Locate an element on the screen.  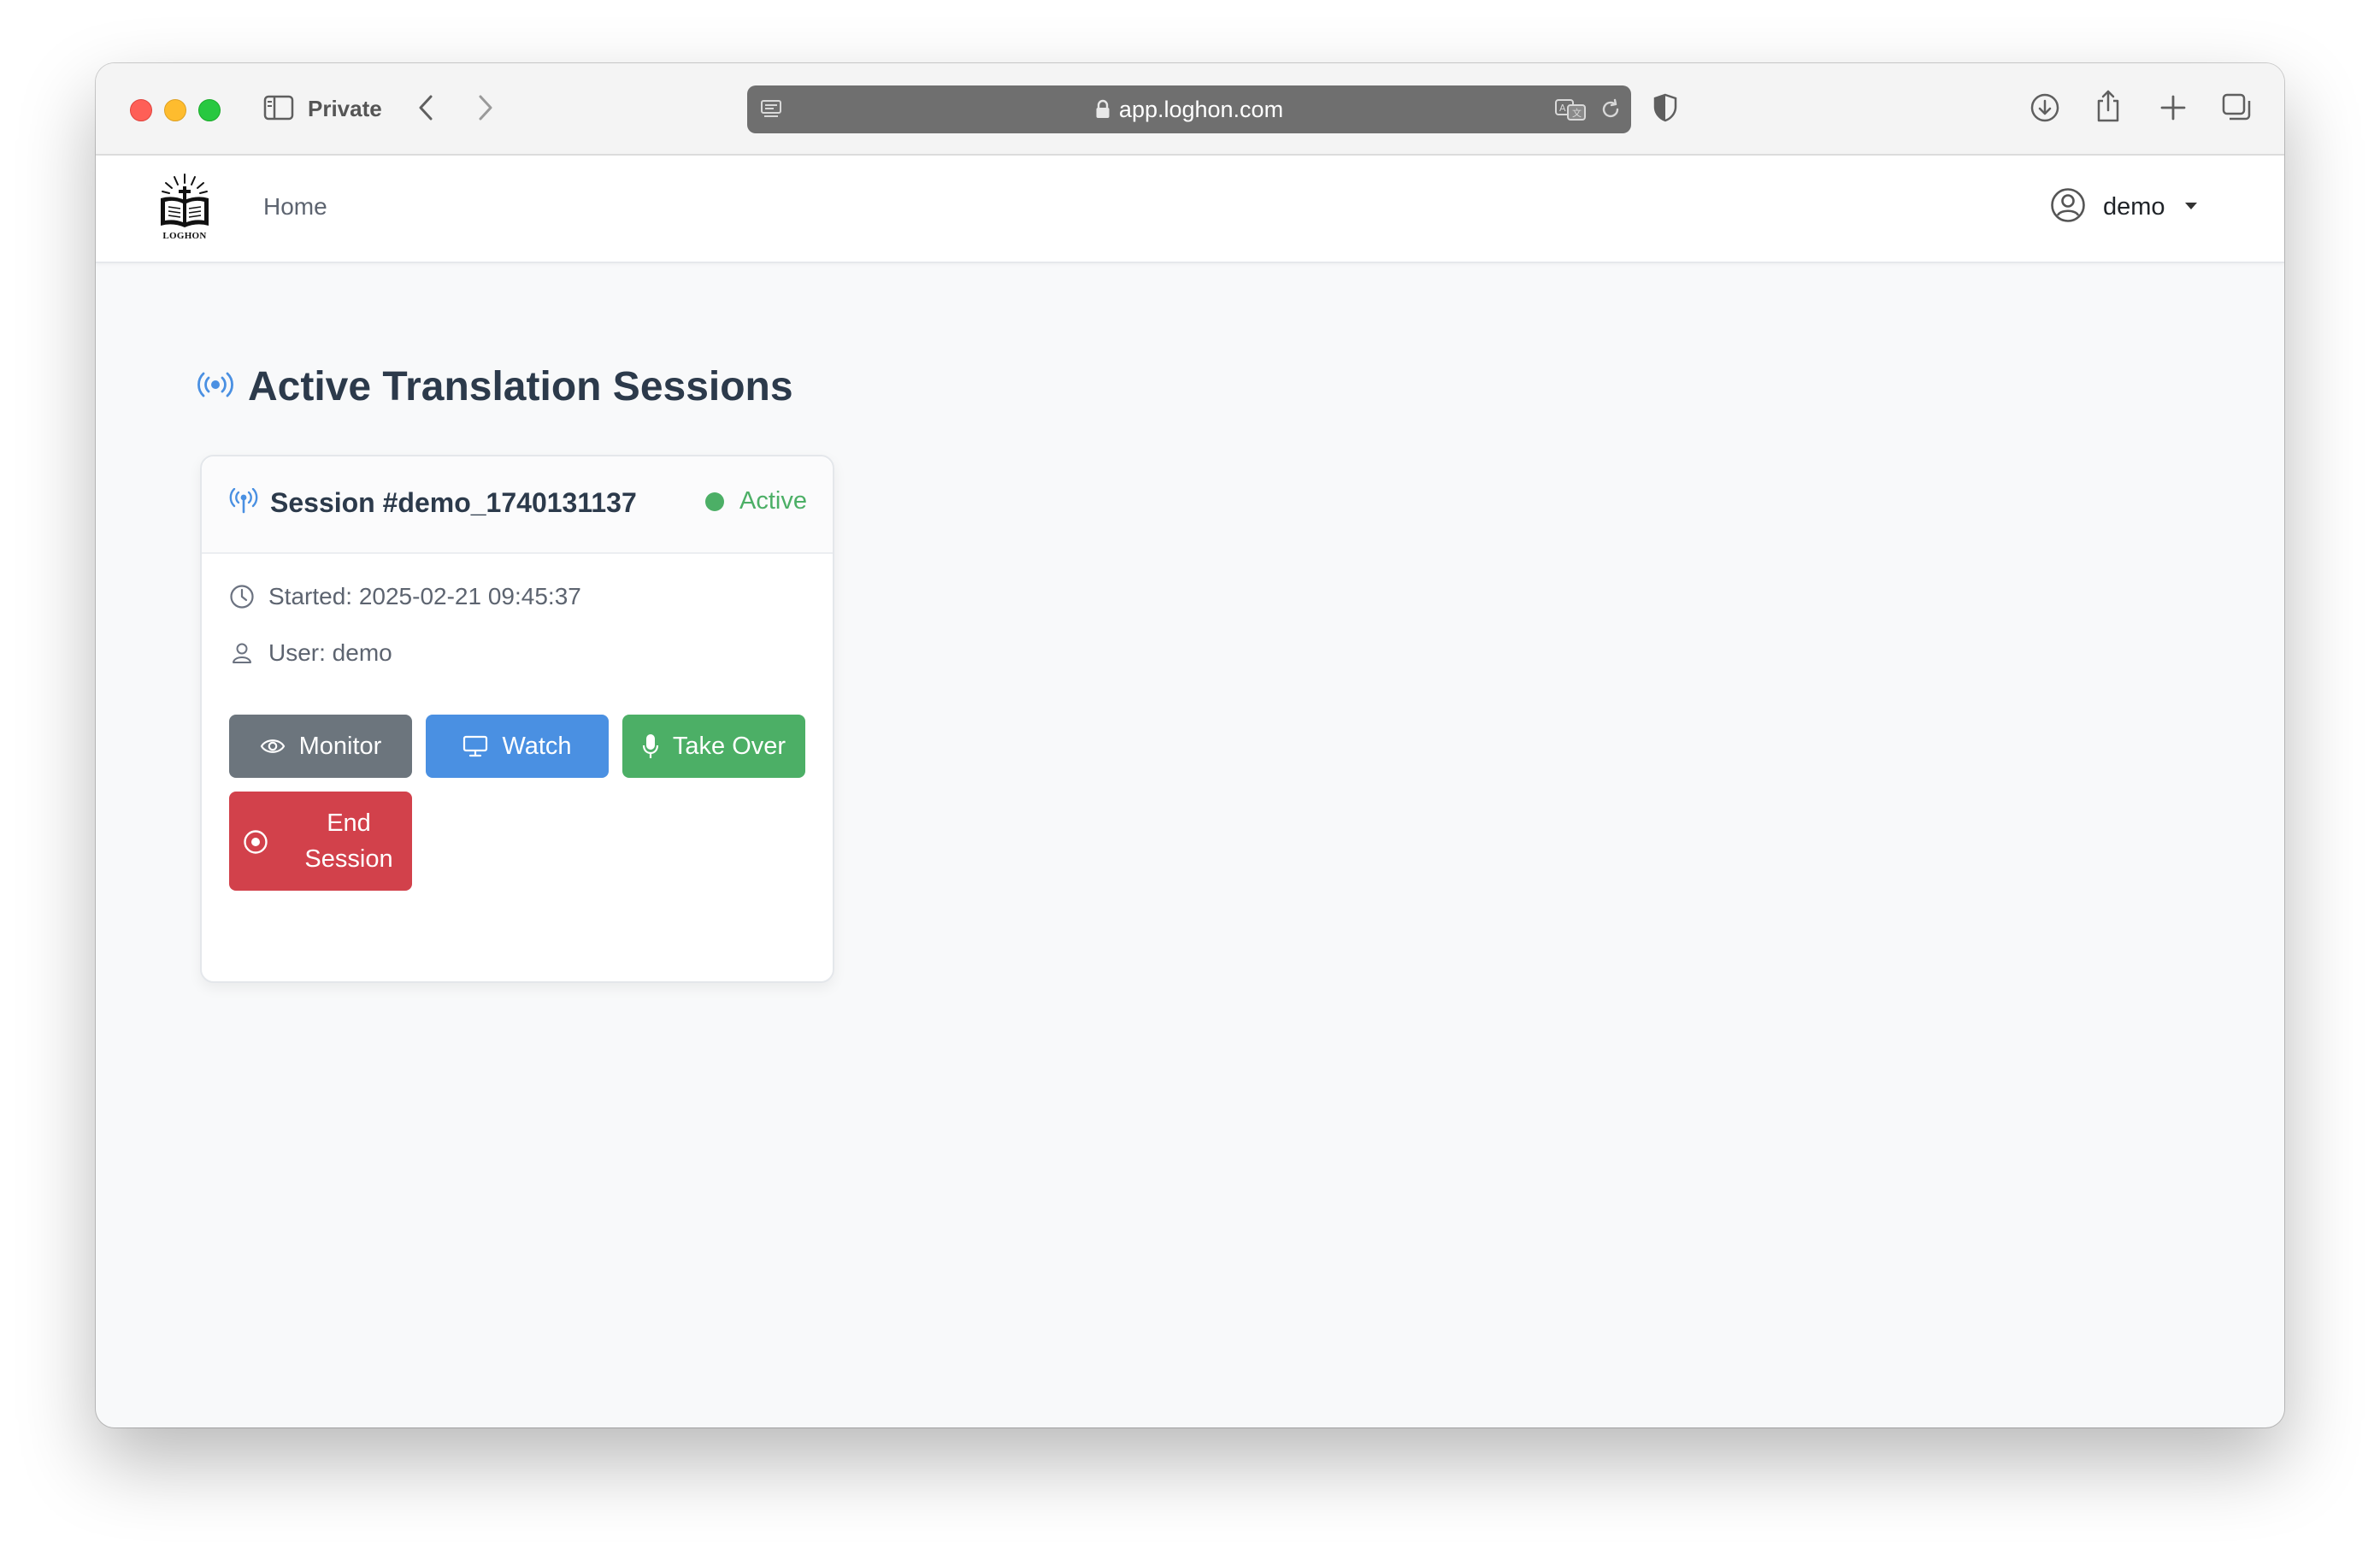
watch-button-label: Watch is located at coordinates (537, 746).